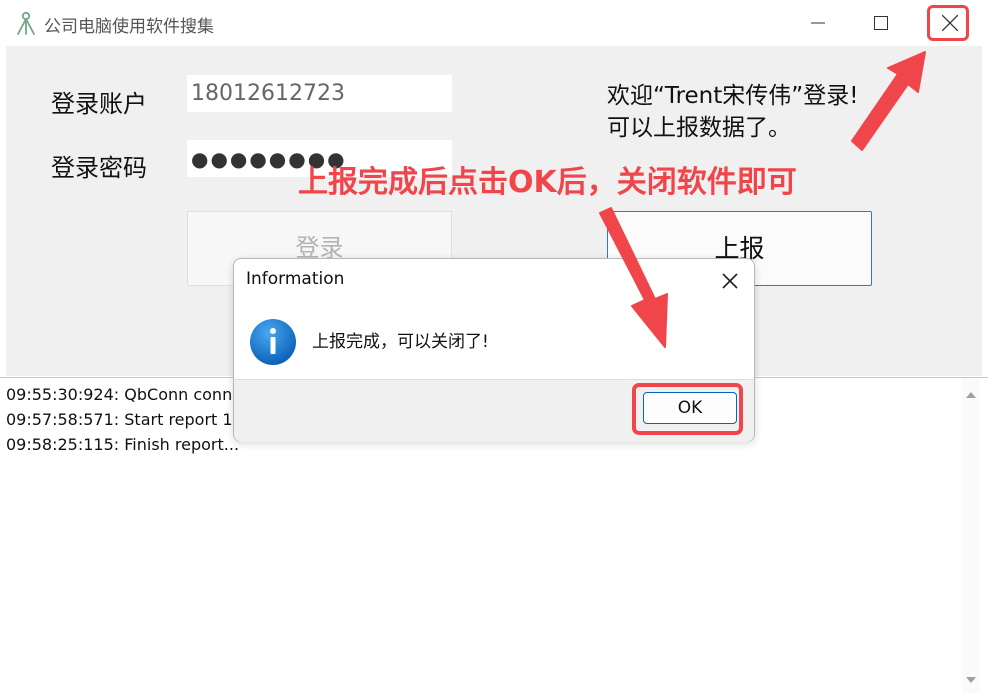  I want to click on scroll-down-icon, so click(971, 680).